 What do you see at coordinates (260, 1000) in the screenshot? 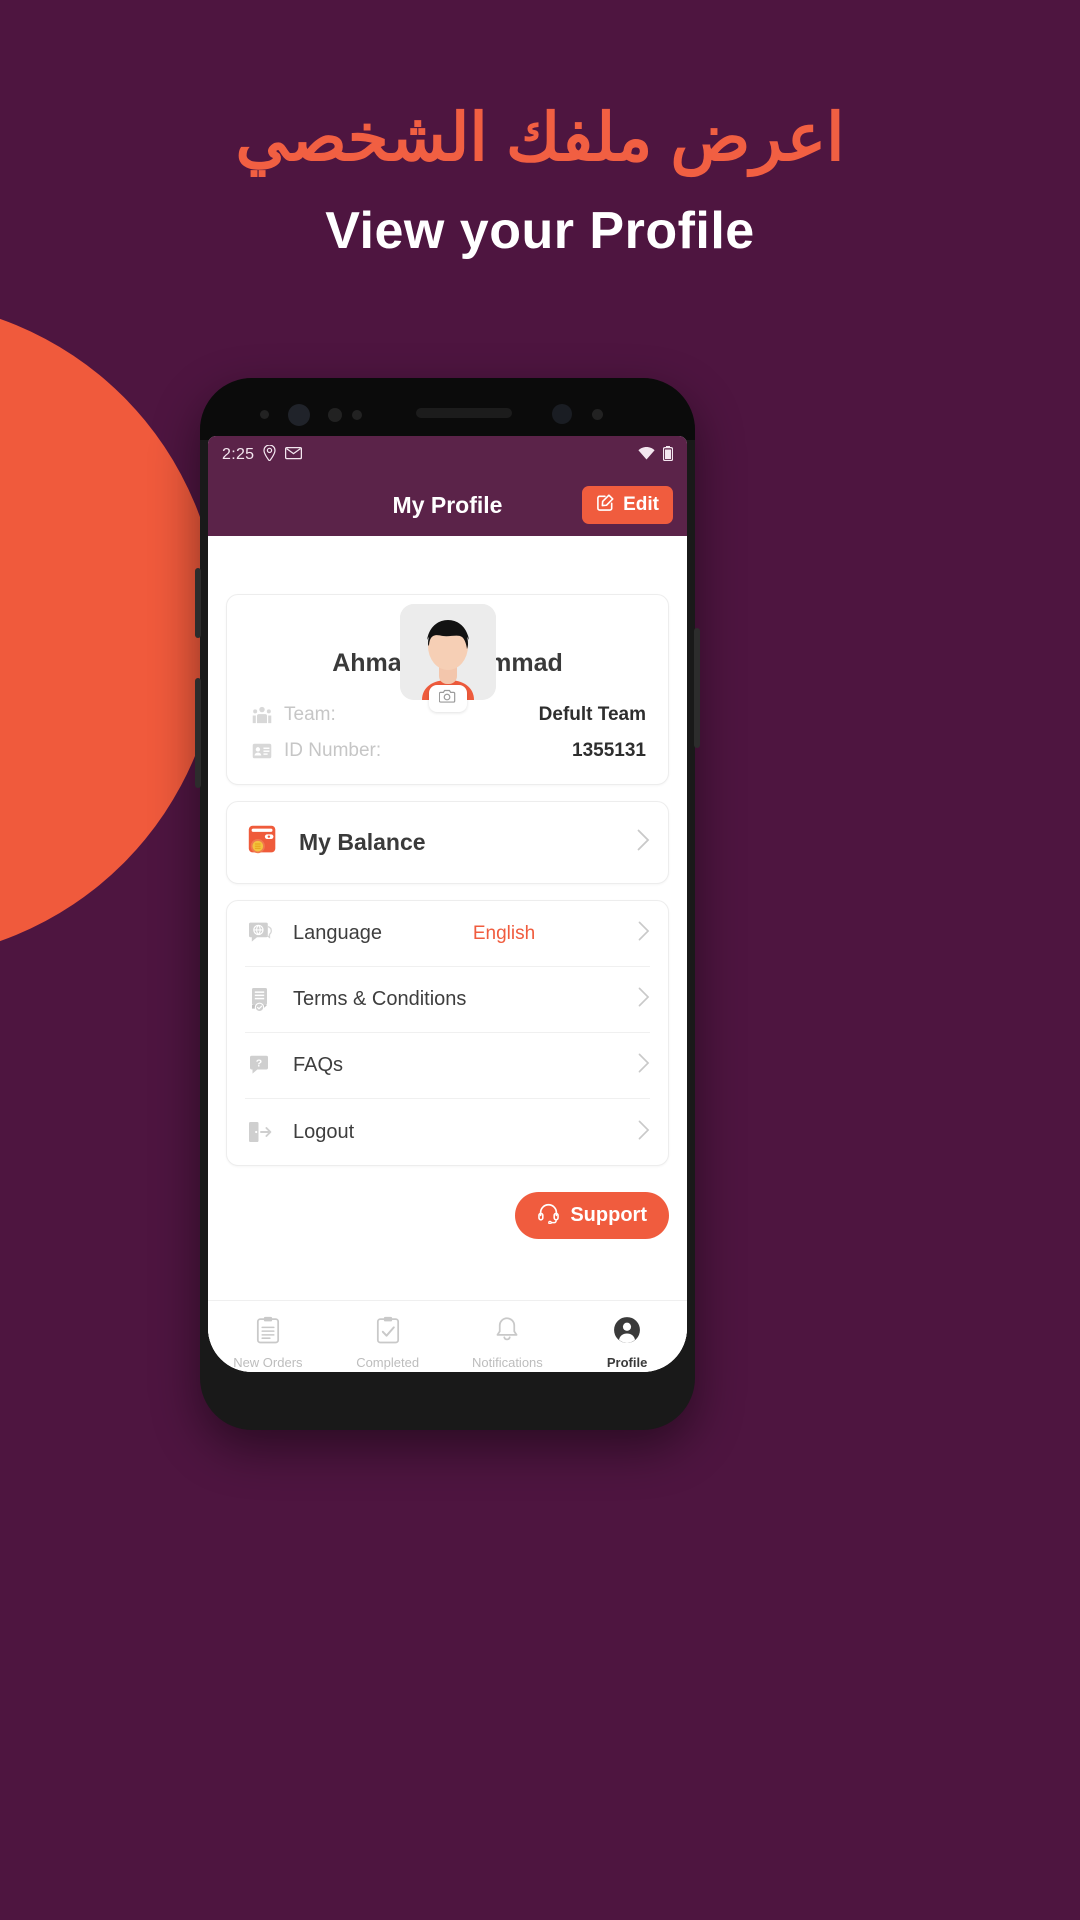
I see `terms-document-icon` at bounding box center [260, 1000].